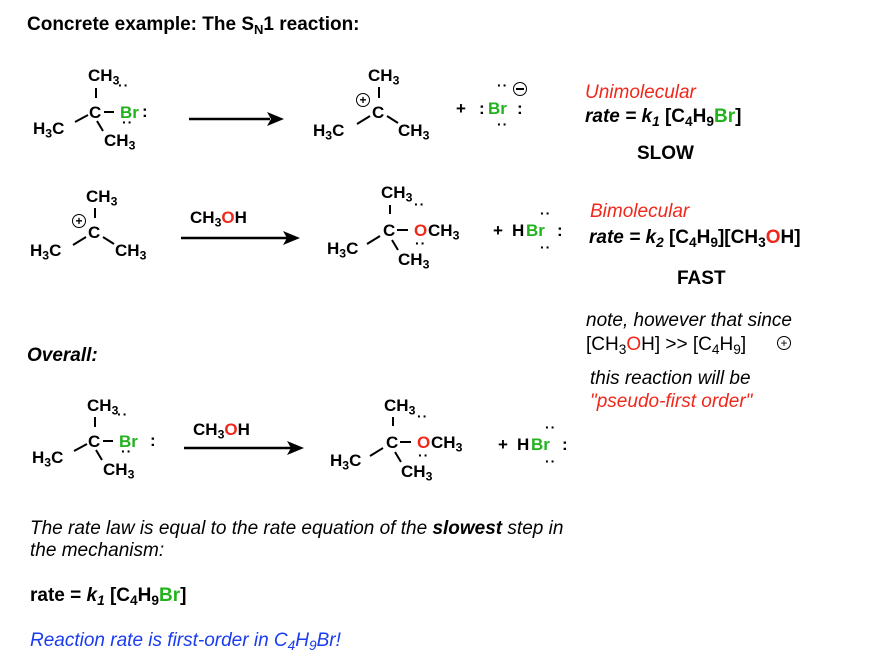  Describe the element at coordinates (97, 550) in the screenshot. I see `conclusion-line2: the mechanism:` at that location.